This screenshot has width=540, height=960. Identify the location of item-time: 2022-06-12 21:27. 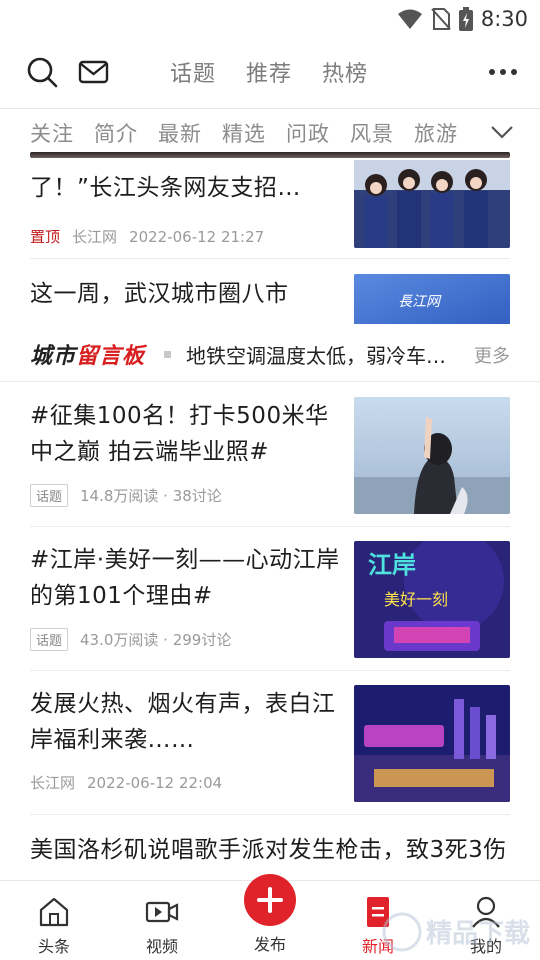
(197, 236).